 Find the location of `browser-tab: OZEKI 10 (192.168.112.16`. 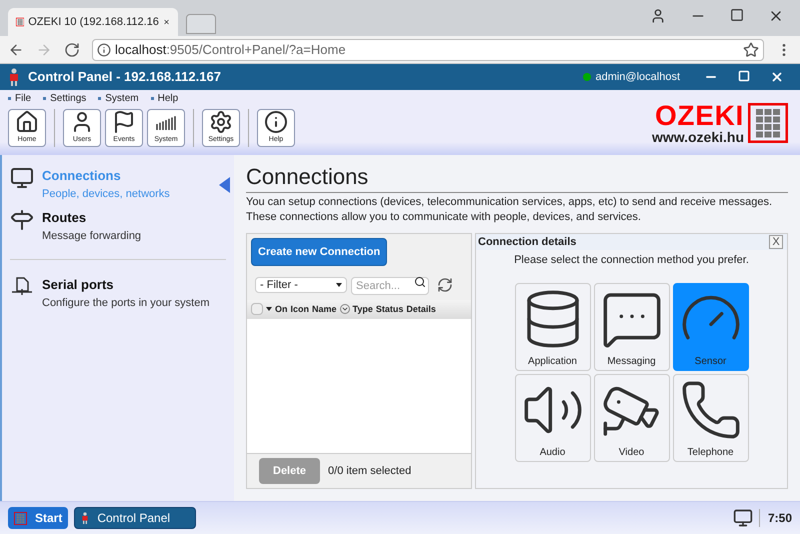

browser-tab: OZEKI 10 (192.168.112.16 is located at coordinates (93, 22).